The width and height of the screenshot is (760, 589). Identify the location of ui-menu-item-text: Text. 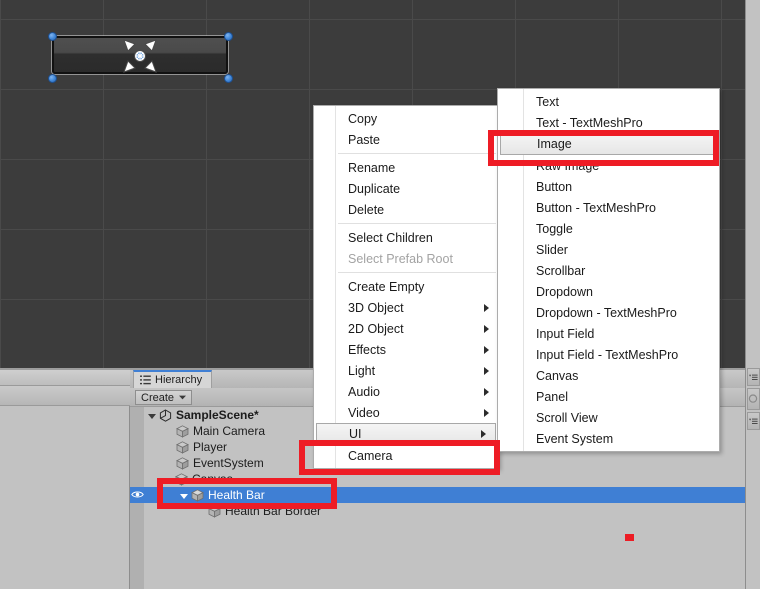
(608, 101).